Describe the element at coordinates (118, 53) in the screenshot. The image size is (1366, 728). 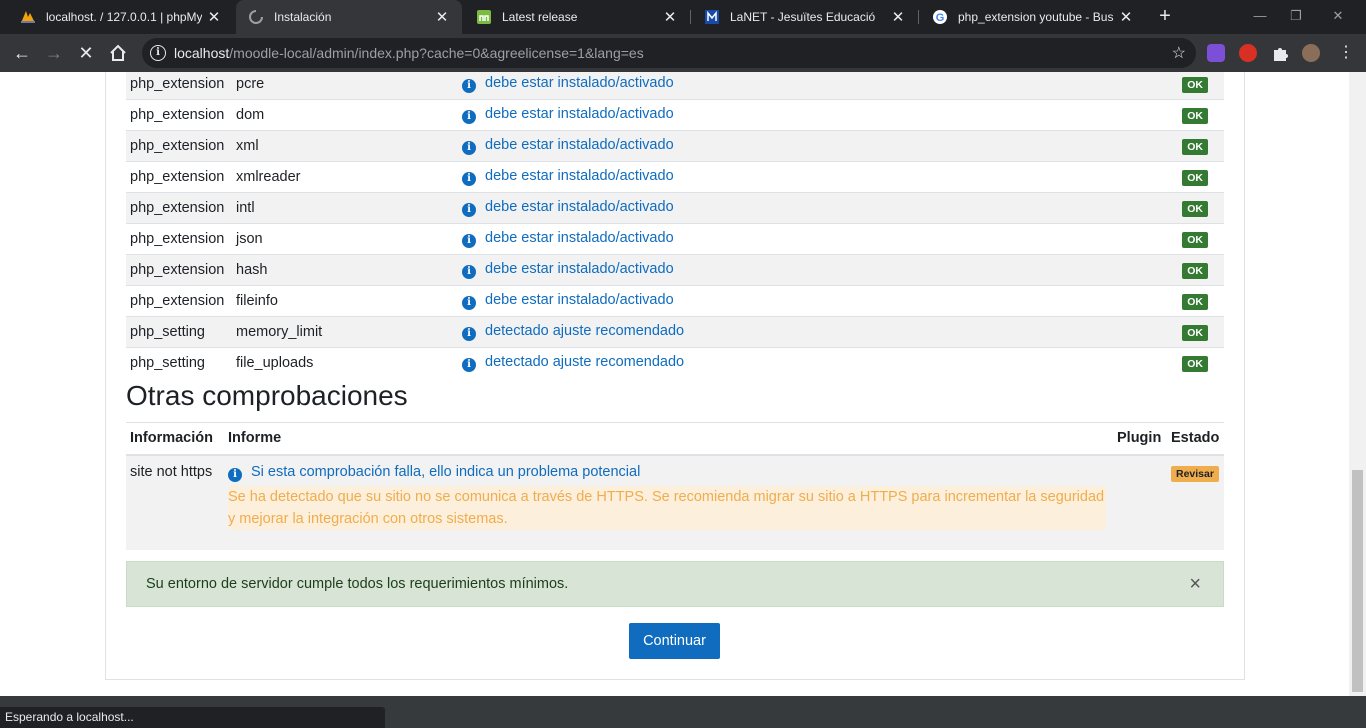
I see `home-icon` at that location.